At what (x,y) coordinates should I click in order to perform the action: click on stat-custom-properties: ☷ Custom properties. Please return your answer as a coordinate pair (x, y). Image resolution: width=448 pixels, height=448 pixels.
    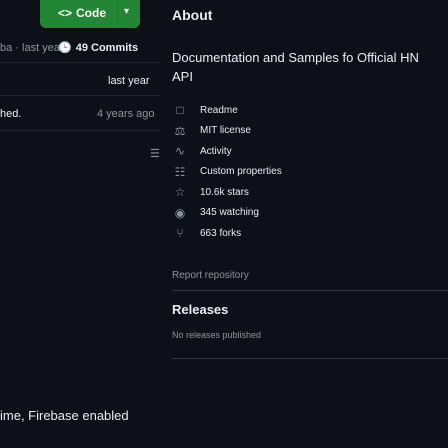
    Looking at the image, I should click on (307, 172).